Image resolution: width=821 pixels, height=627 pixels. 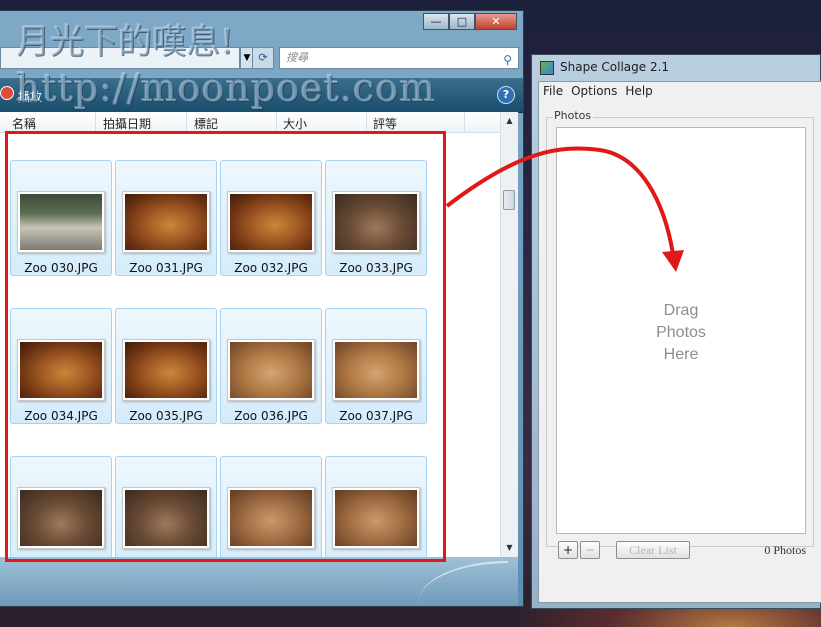 I want to click on arrow-overlay, so click(x=564, y=209).